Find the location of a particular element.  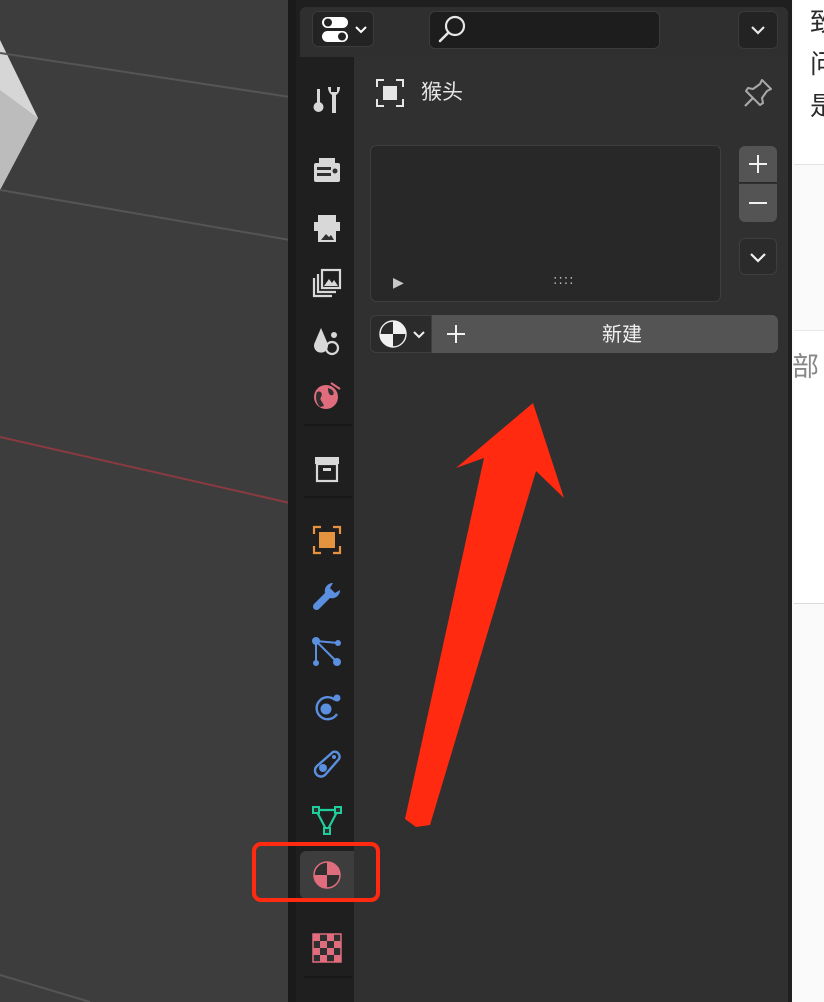

background-card: 致 问 是 is located at coordinates (809, 82).